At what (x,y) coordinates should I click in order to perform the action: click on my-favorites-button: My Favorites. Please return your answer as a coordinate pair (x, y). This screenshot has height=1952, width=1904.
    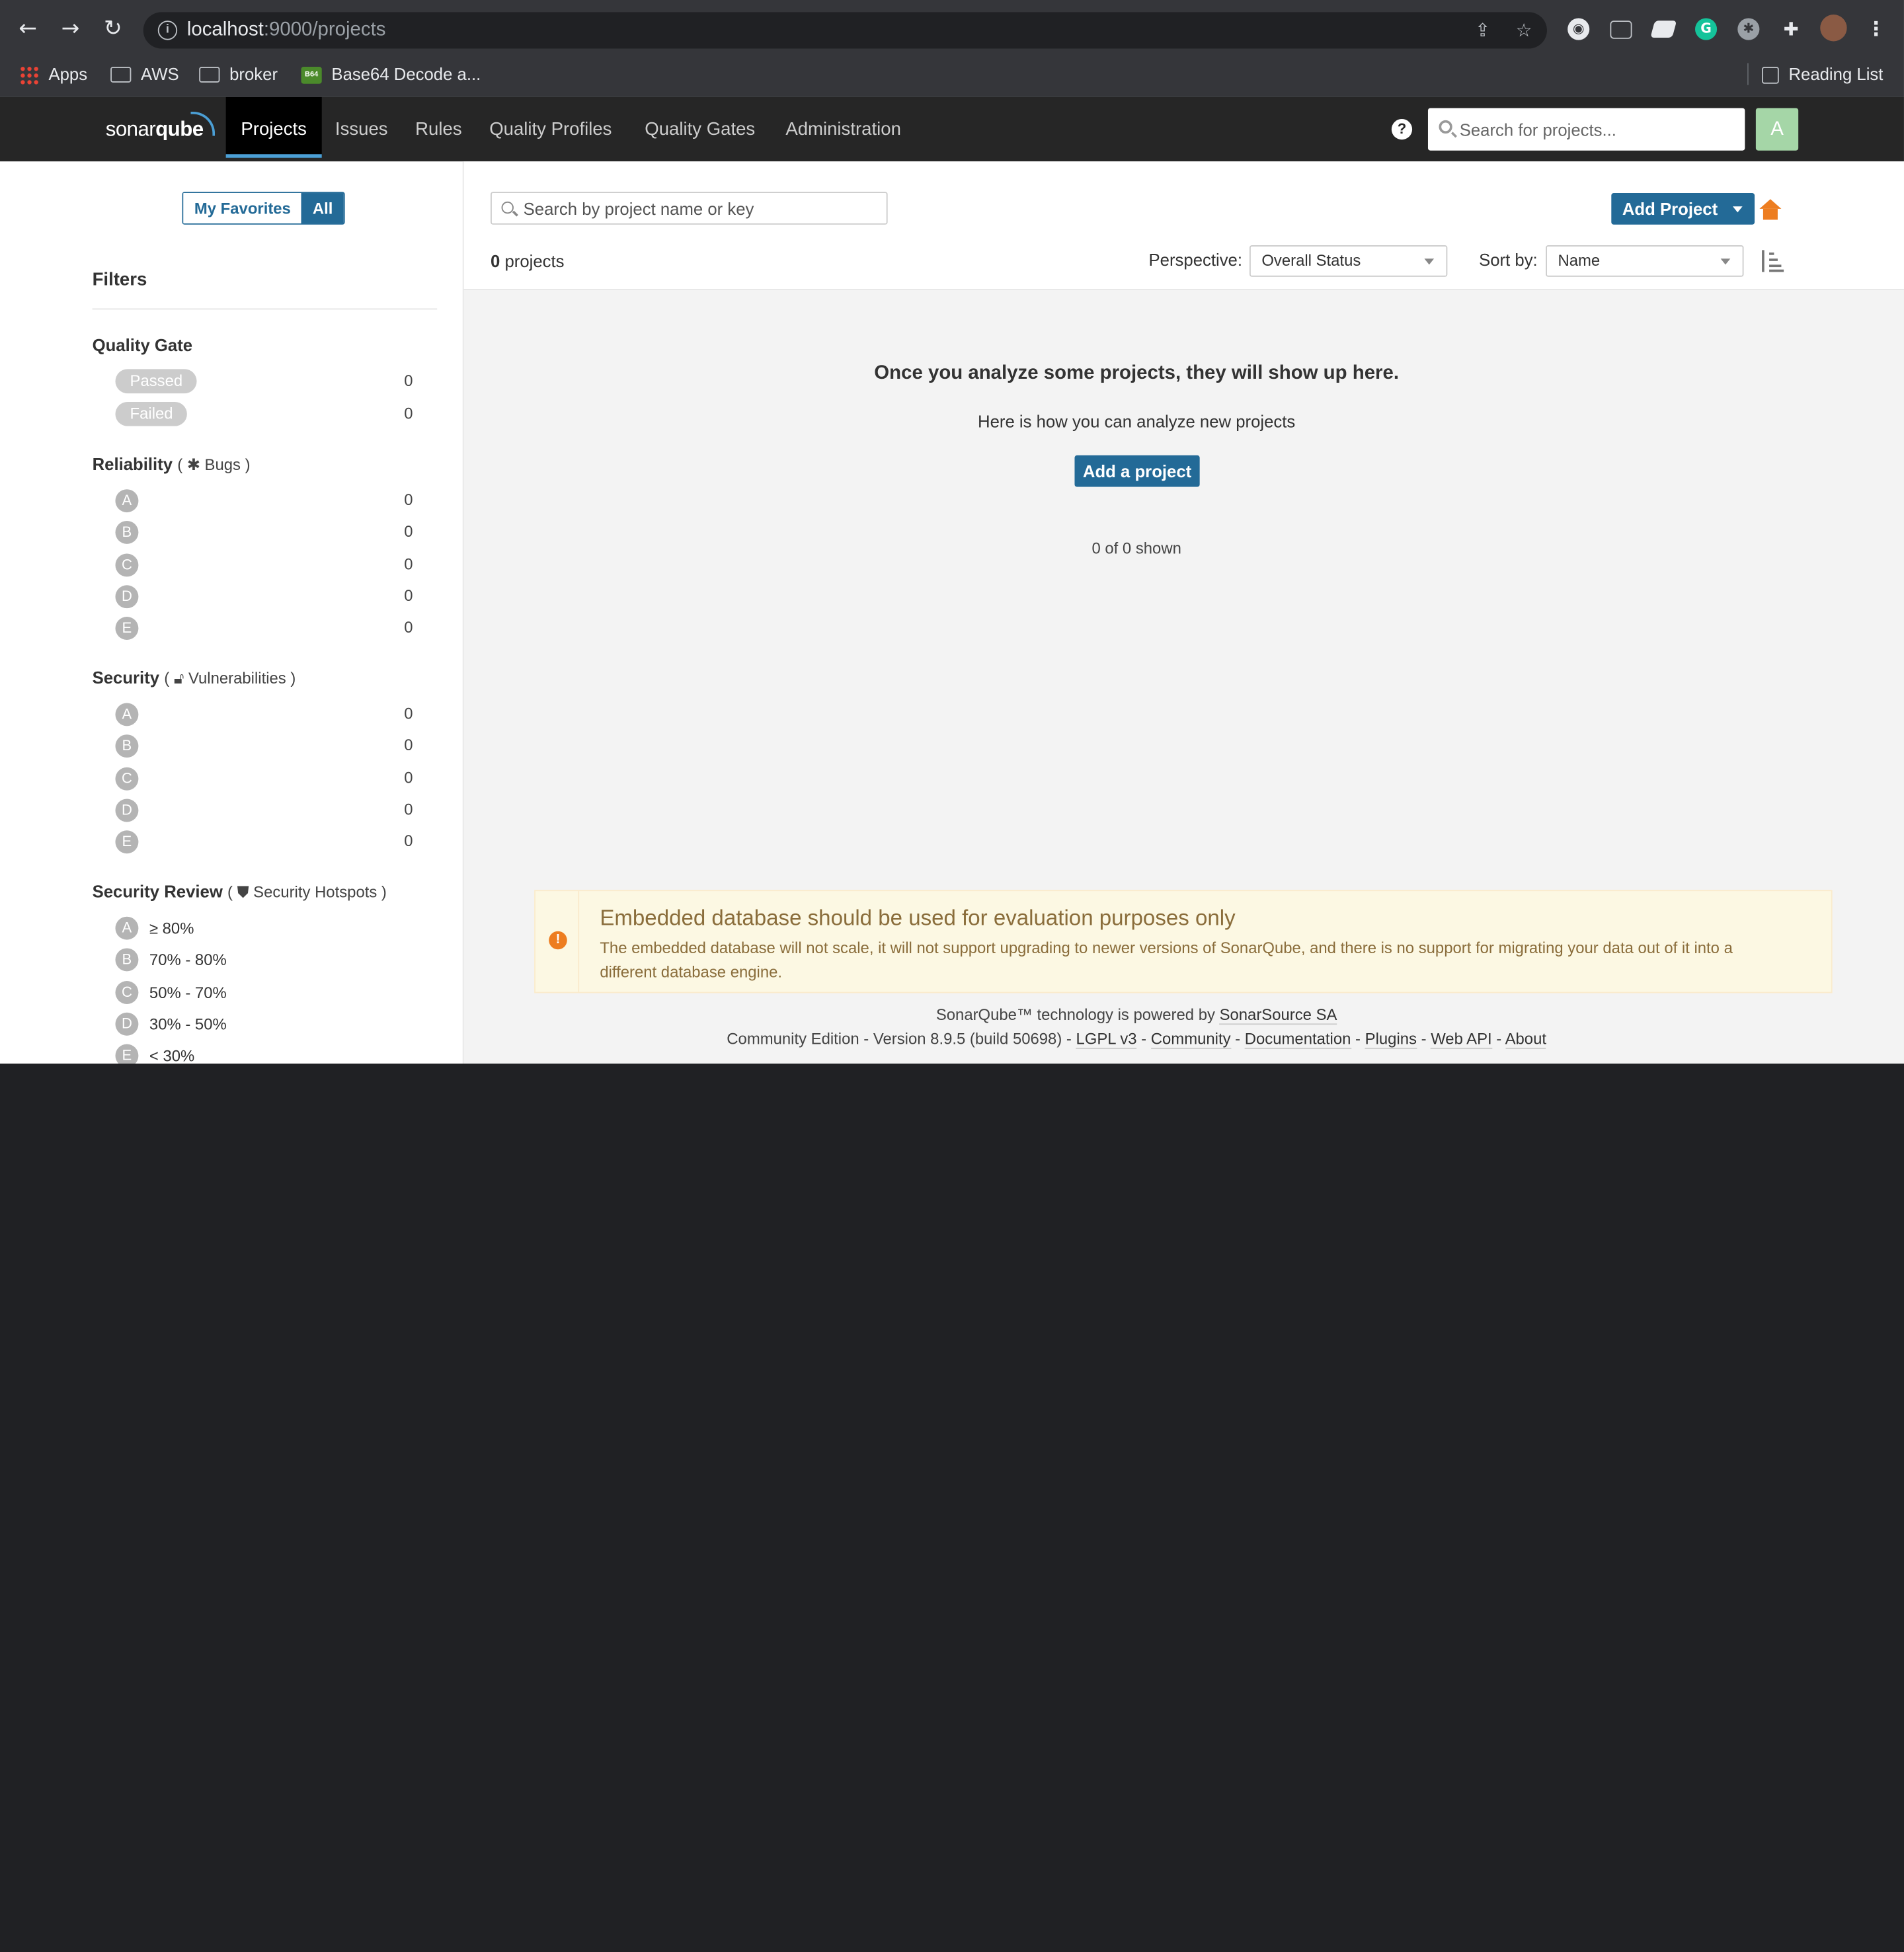
    Looking at the image, I should click on (242, 208).